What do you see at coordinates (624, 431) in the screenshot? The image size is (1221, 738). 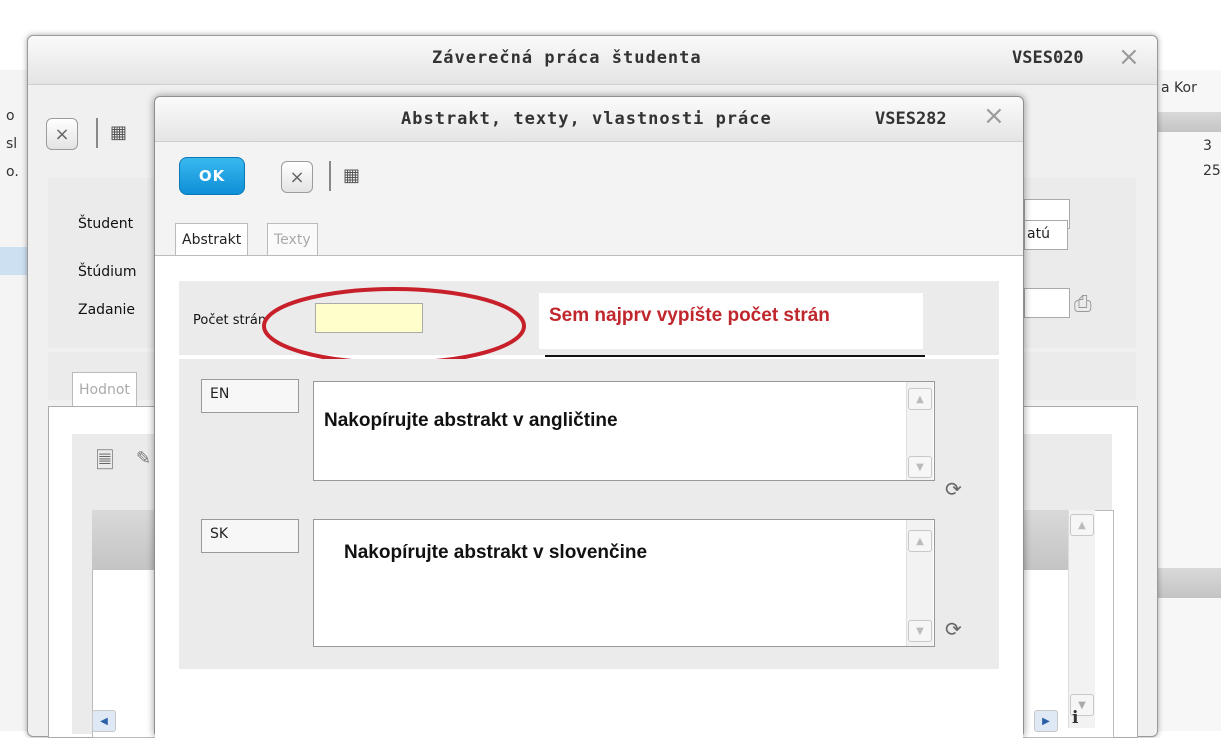 I see `abstract-en-textarea: Nakopírujte abstrakt v angličtine ▲ ▼` at bounding box center [624, 431].